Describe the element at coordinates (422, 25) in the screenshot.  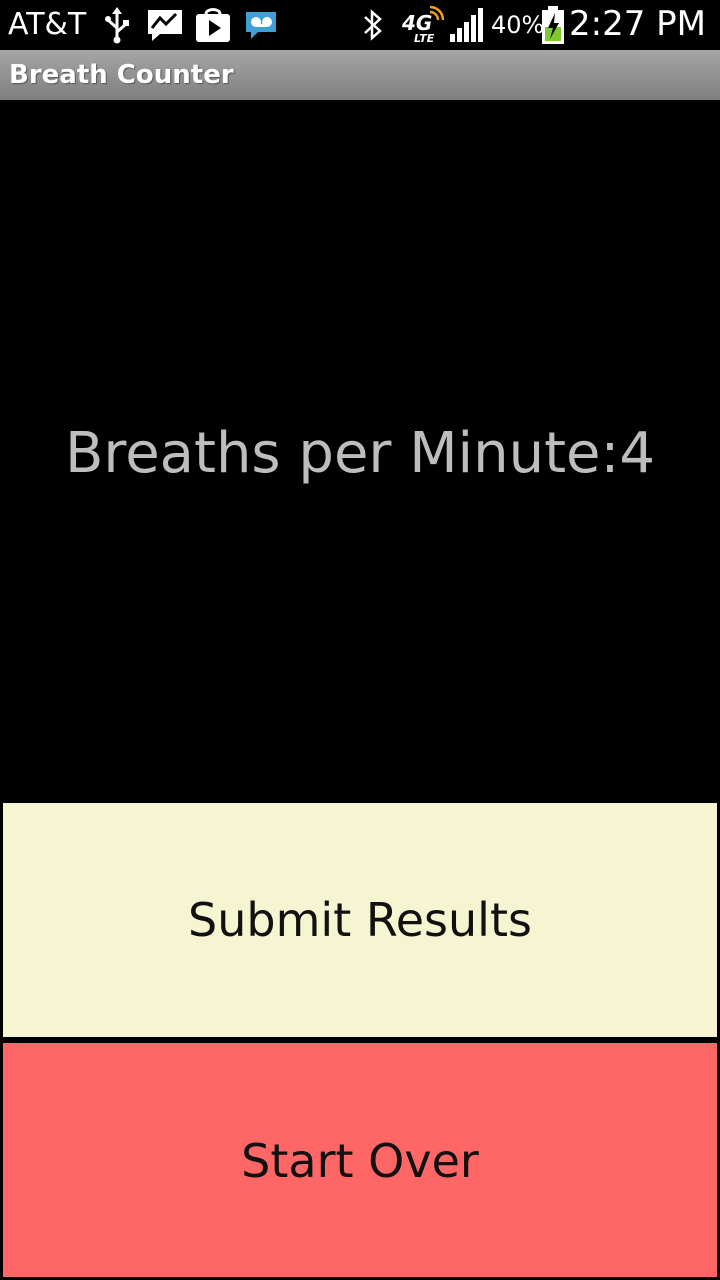
I see `4g-lte-icon: 4G LTE` at that location.